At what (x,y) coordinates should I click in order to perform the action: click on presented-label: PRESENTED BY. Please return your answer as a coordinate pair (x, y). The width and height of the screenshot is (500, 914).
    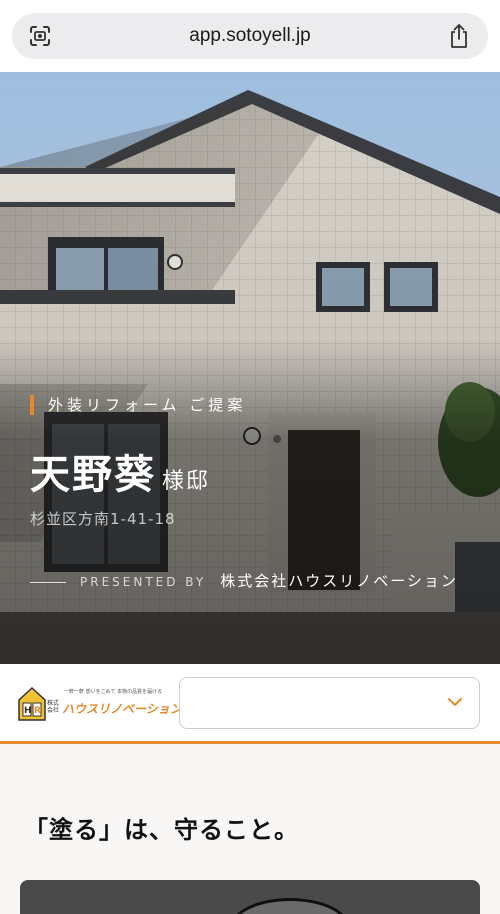
    Looking at the image, I should click on (143, 582).